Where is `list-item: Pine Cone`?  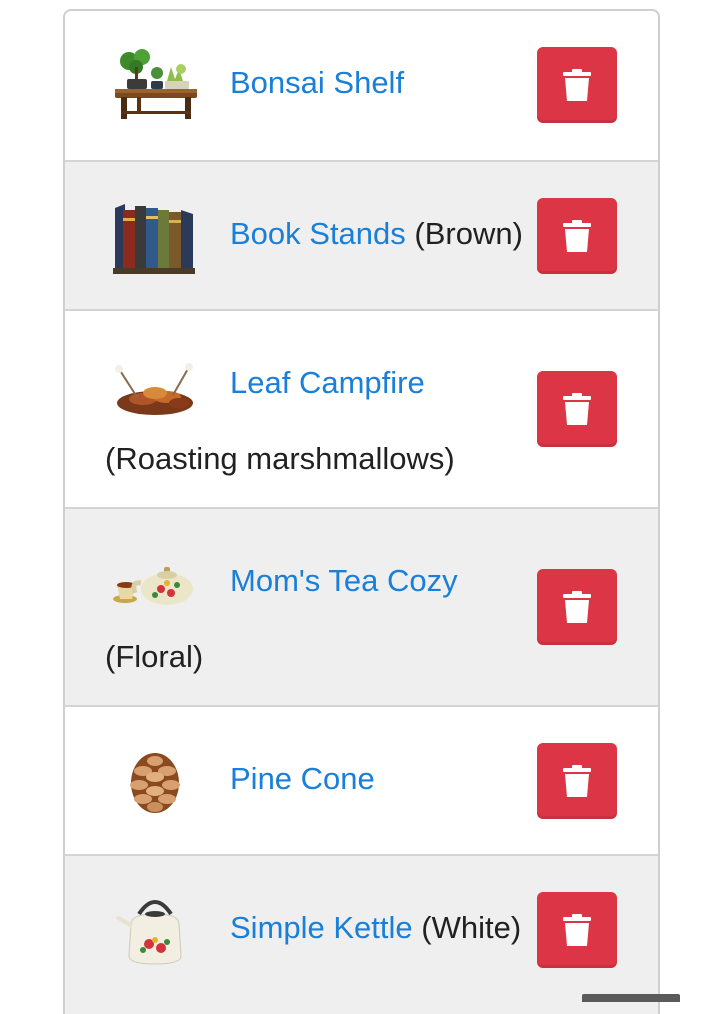 list-item: Pine Cone is located at coordinates (361, 779).